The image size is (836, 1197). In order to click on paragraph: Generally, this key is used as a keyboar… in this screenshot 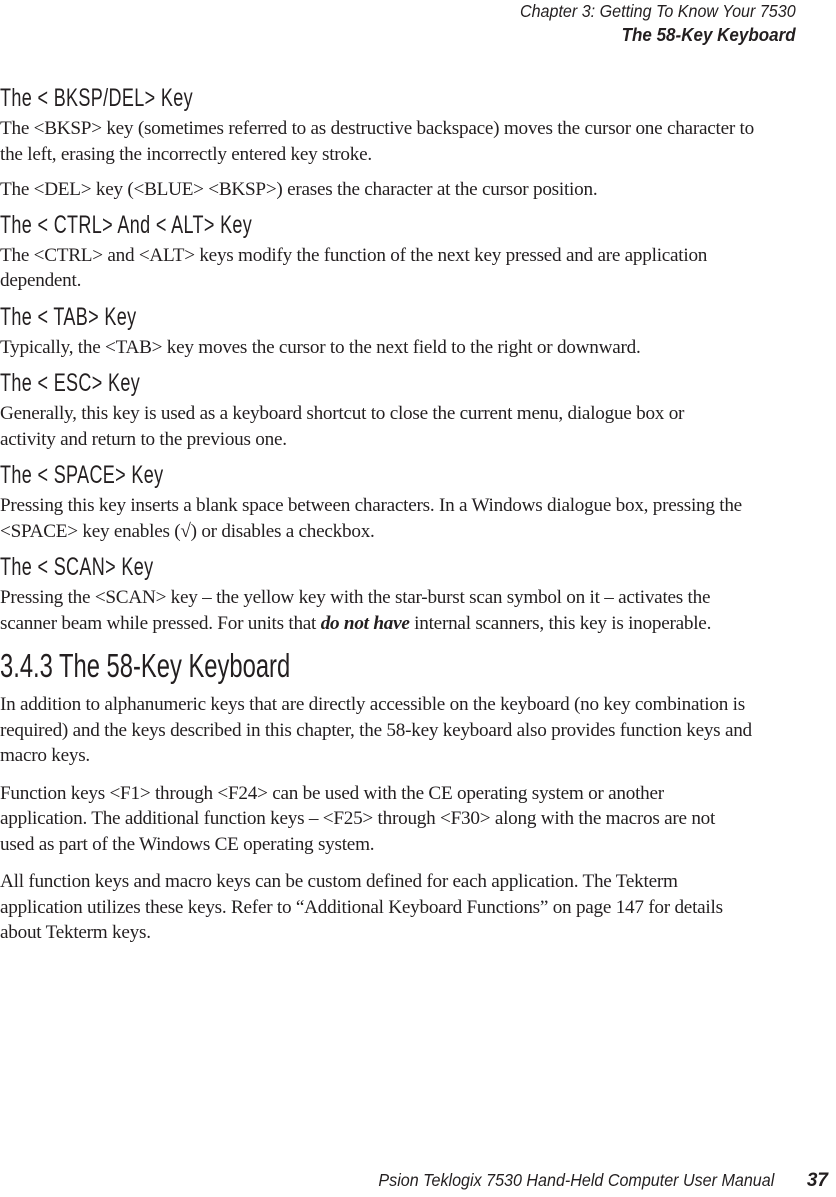, I will do `click(342, 426)`.